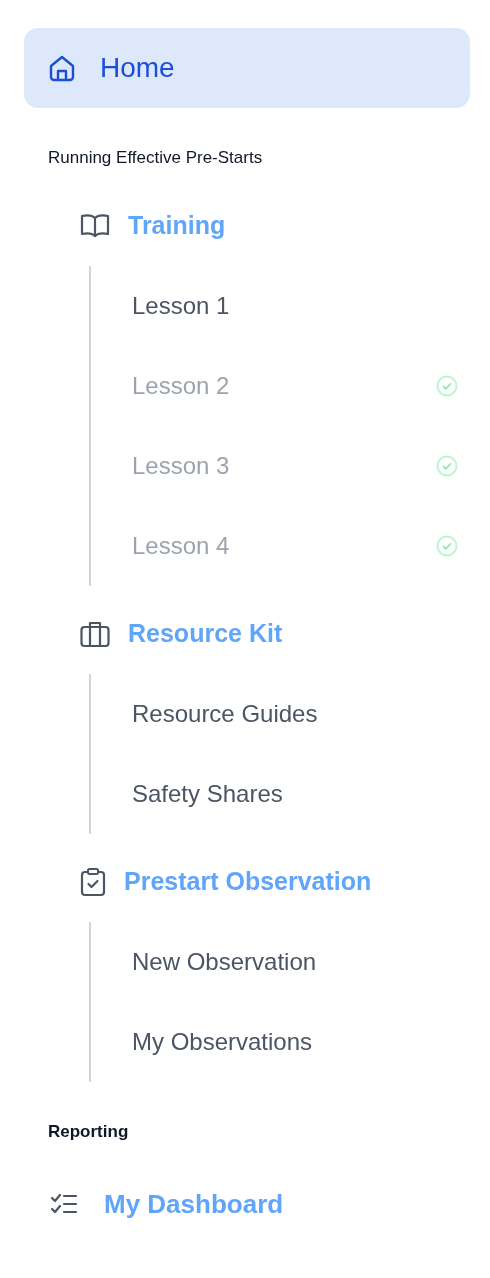 This screenshot has width=490, height=1278. What do you see at coordinates (280, 794) in the screenshot?
I see `sub-item-link: Safety Shares` at bounding box center [280, 794].